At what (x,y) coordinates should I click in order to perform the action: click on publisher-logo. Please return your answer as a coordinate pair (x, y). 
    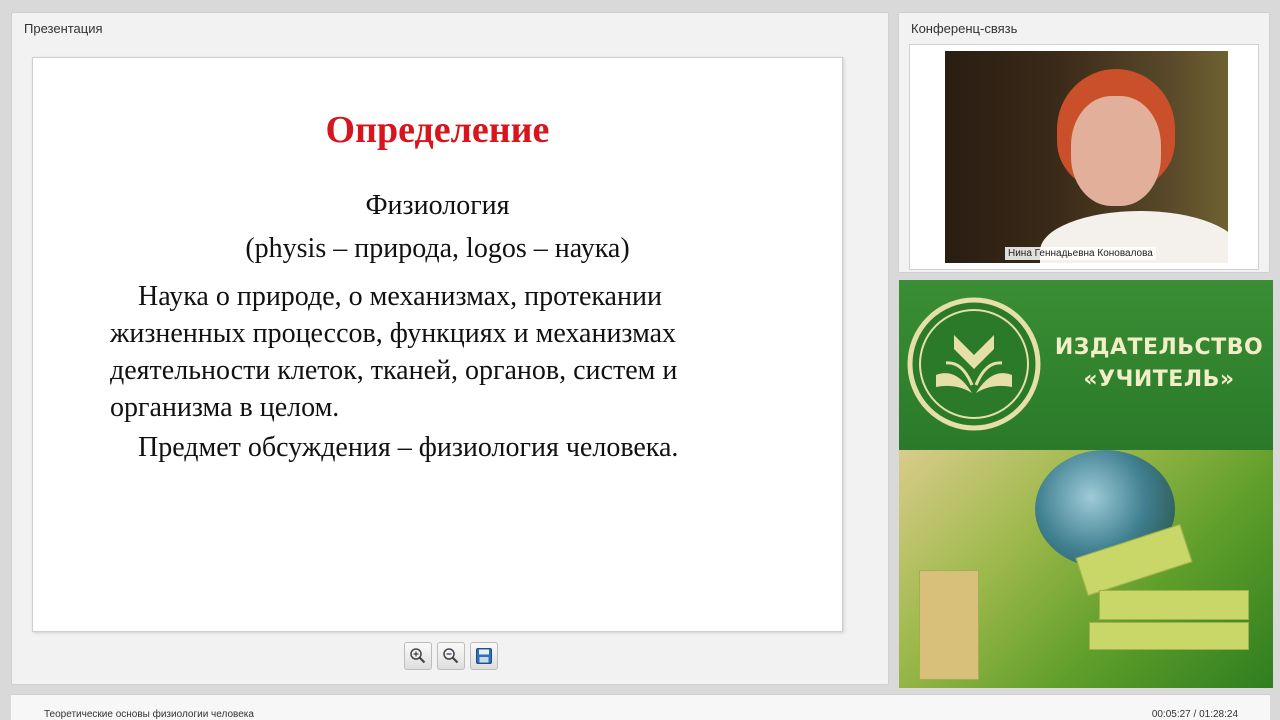
    Looking at the image, I should click on (974, 364).